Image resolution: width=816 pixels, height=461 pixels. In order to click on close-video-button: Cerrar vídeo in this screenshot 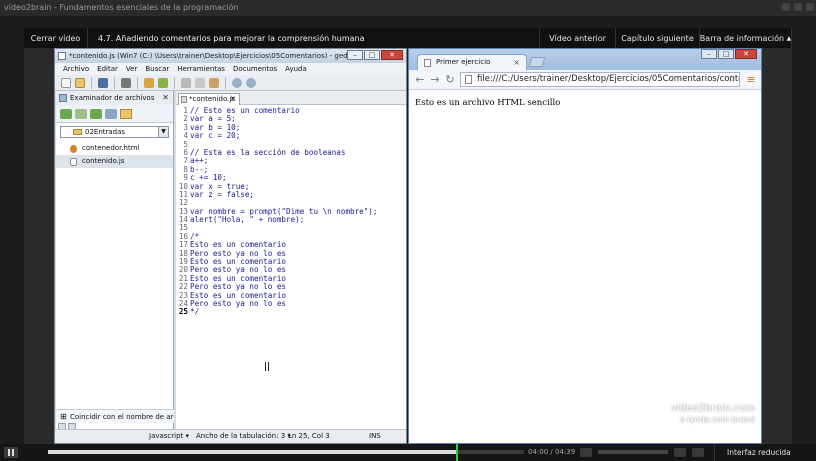, I will do `click(56, 38)`.